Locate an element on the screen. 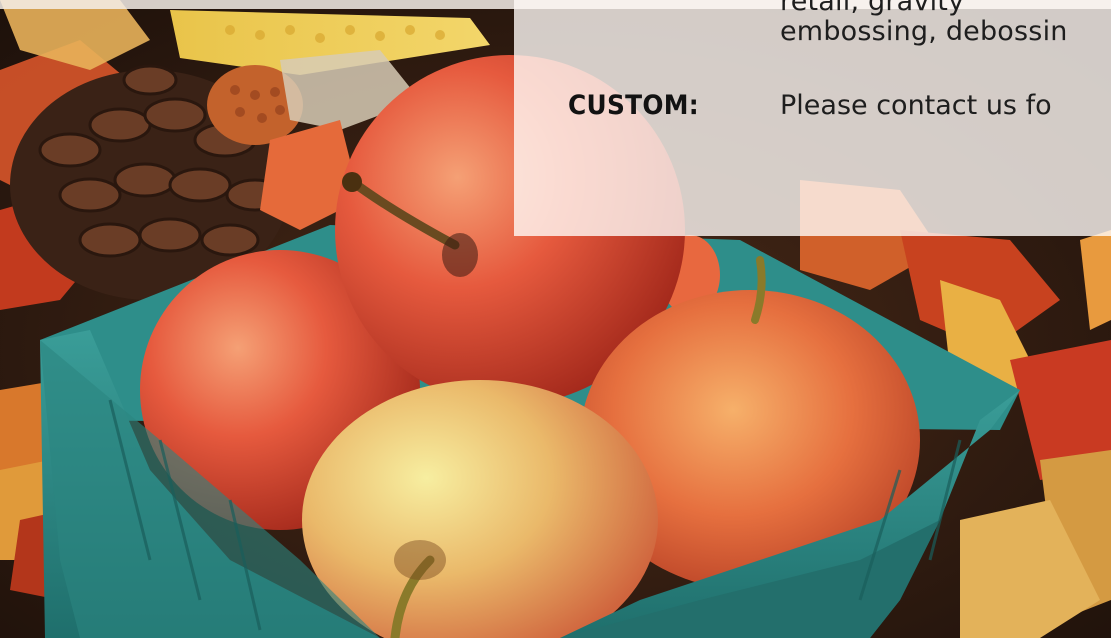  custom-label: CUSTOM: is located at coordinates (633, 105).